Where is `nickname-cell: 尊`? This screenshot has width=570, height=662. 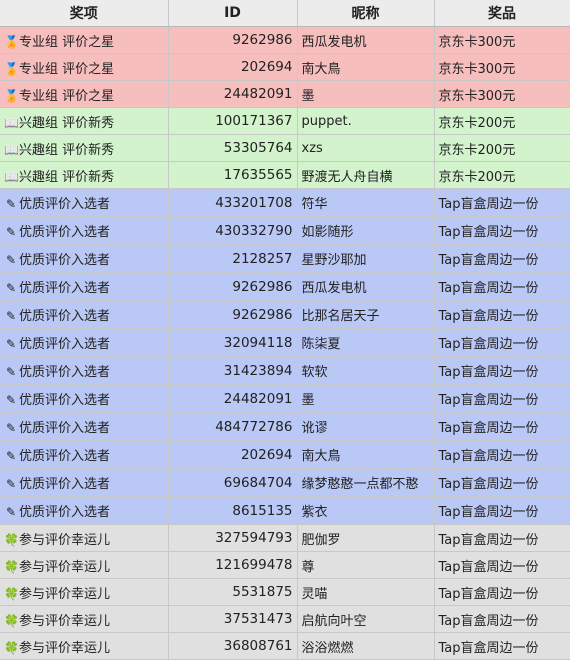
nickname-cell: 尊 is located at coordinates (366, 565).